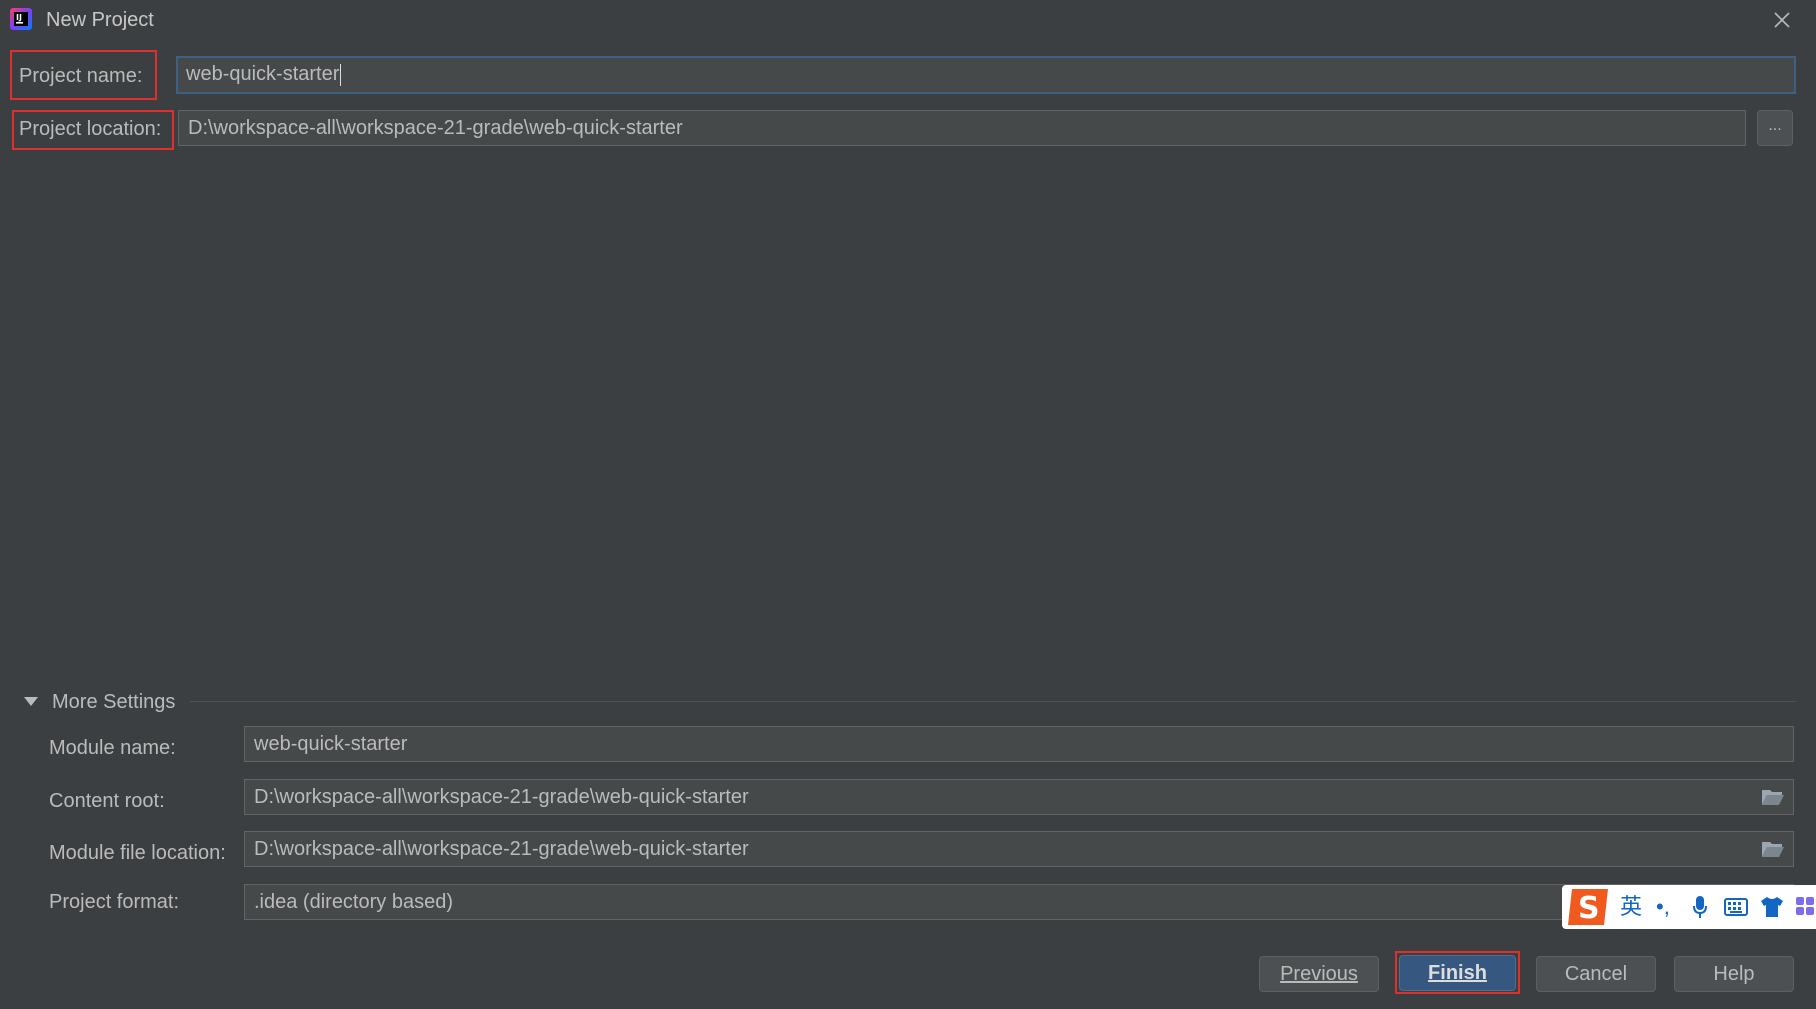 Image resolution: width=1816 pixels, height=1009 pixels. Describe the element at coordinates (993, 701) in the screenshot. I see `section-divider` at that location.